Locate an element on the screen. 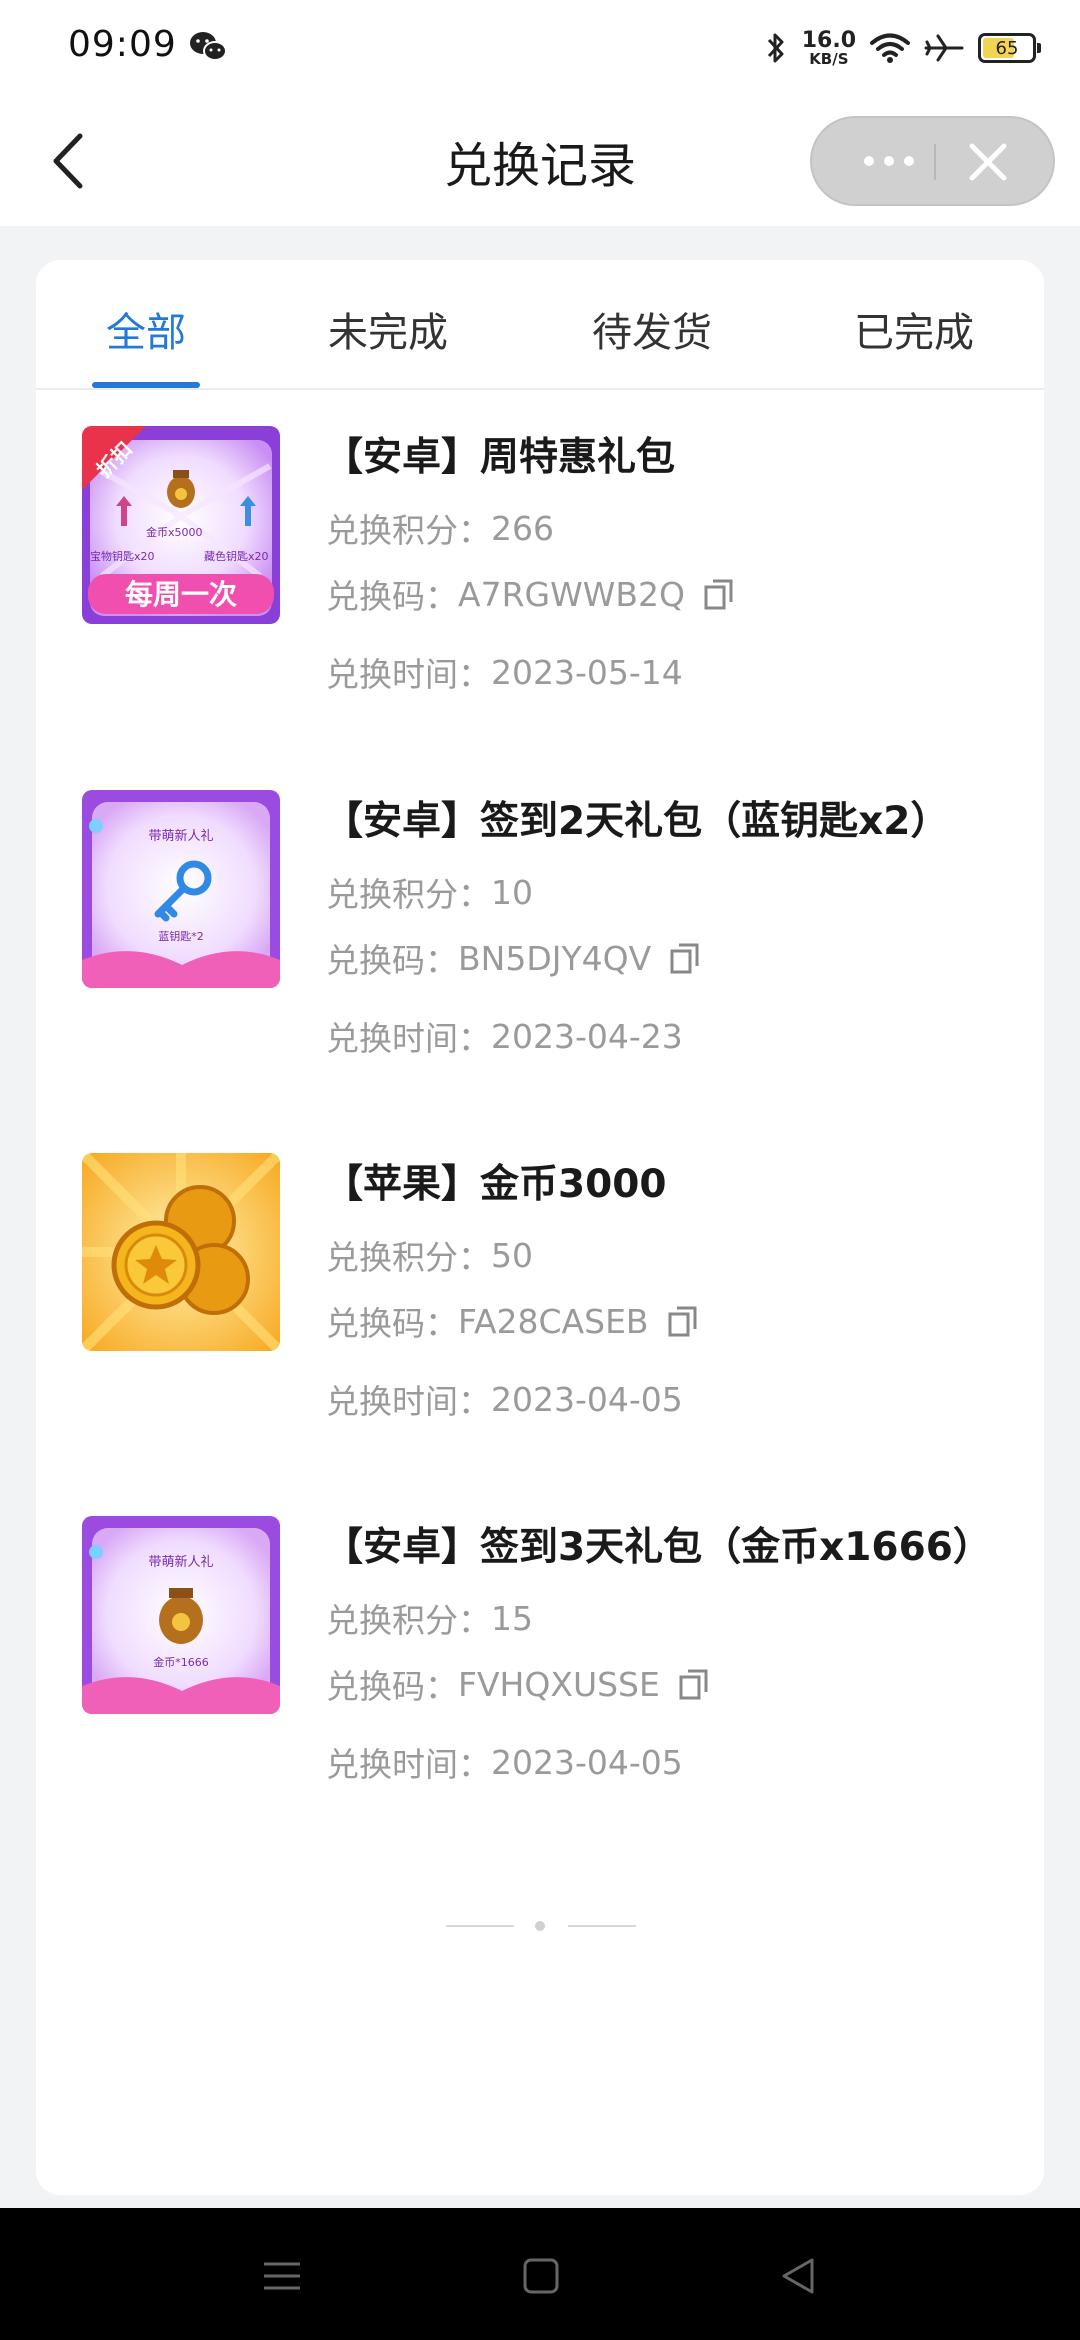 The width and height of the screenshot is (1080, 2340). record-code: 兑换码： FVHQXUSSE is located at coordinates (518, 1684).